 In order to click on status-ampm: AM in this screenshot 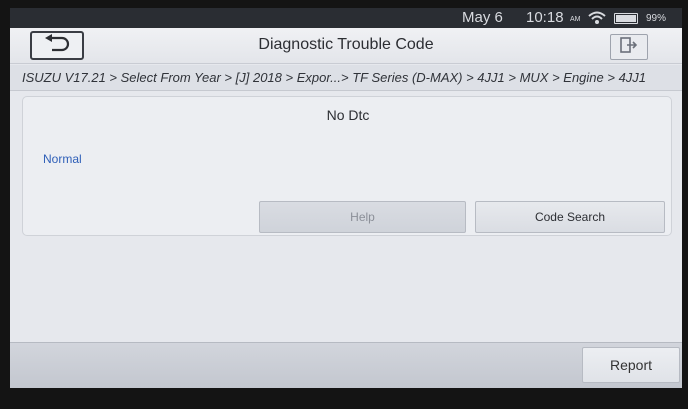, I will do `click(575, 19)`.